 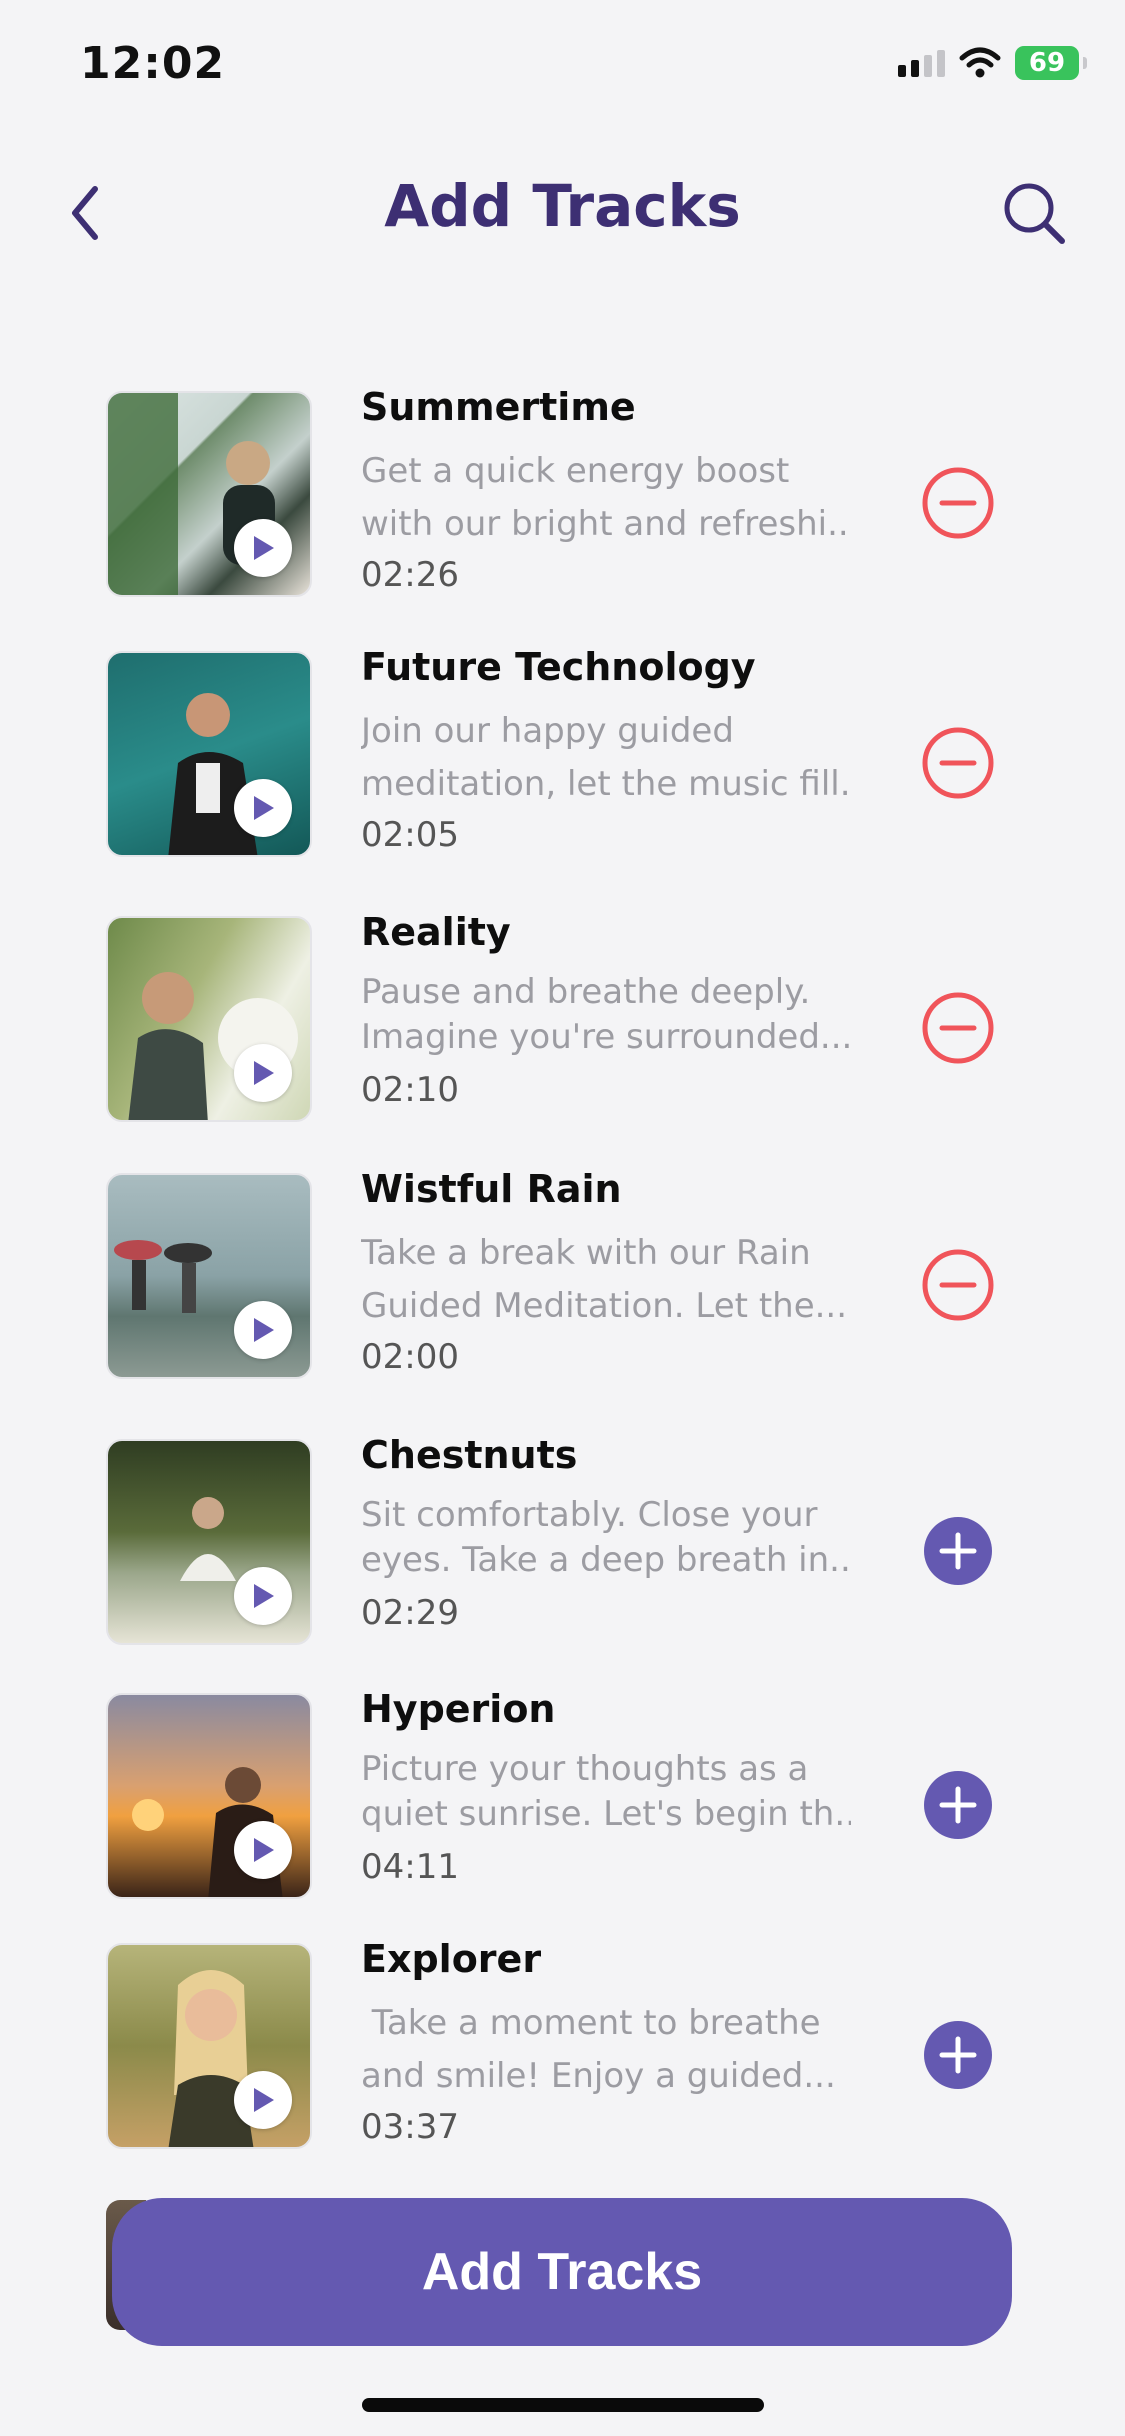 What do you see at coordinates (547, 731) in the screenshot?
I see `track-description-line: Join our happy guided` at bounding box center [547, 731].